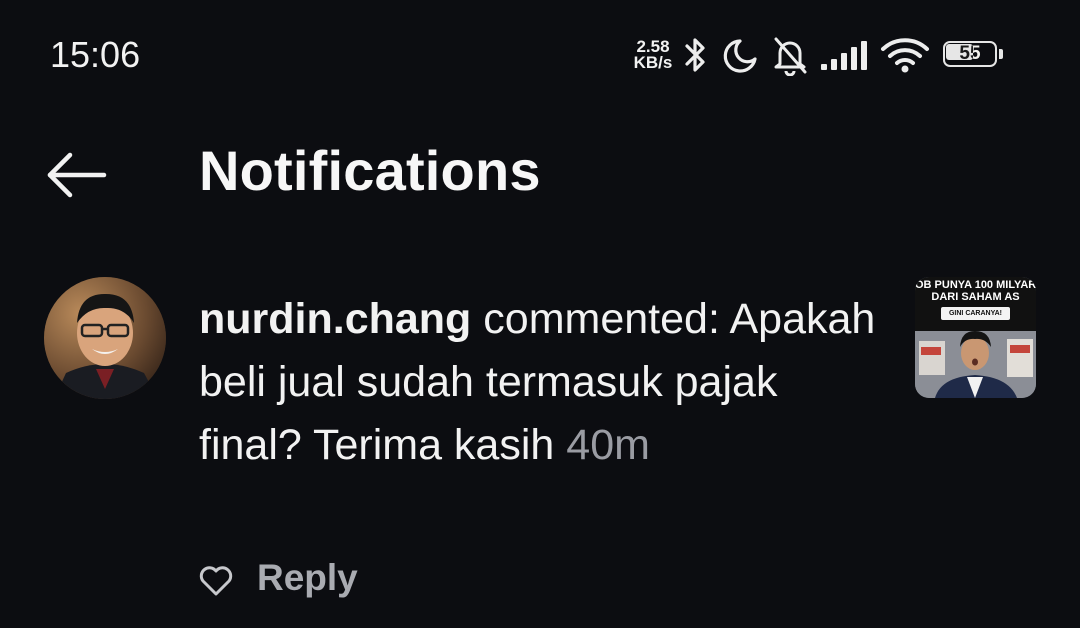 This screenshot has width=1080, height=628. I want to click on thumbnail-caption-line1: OB PUNYA 100 MILYAR, so click(975, 285).